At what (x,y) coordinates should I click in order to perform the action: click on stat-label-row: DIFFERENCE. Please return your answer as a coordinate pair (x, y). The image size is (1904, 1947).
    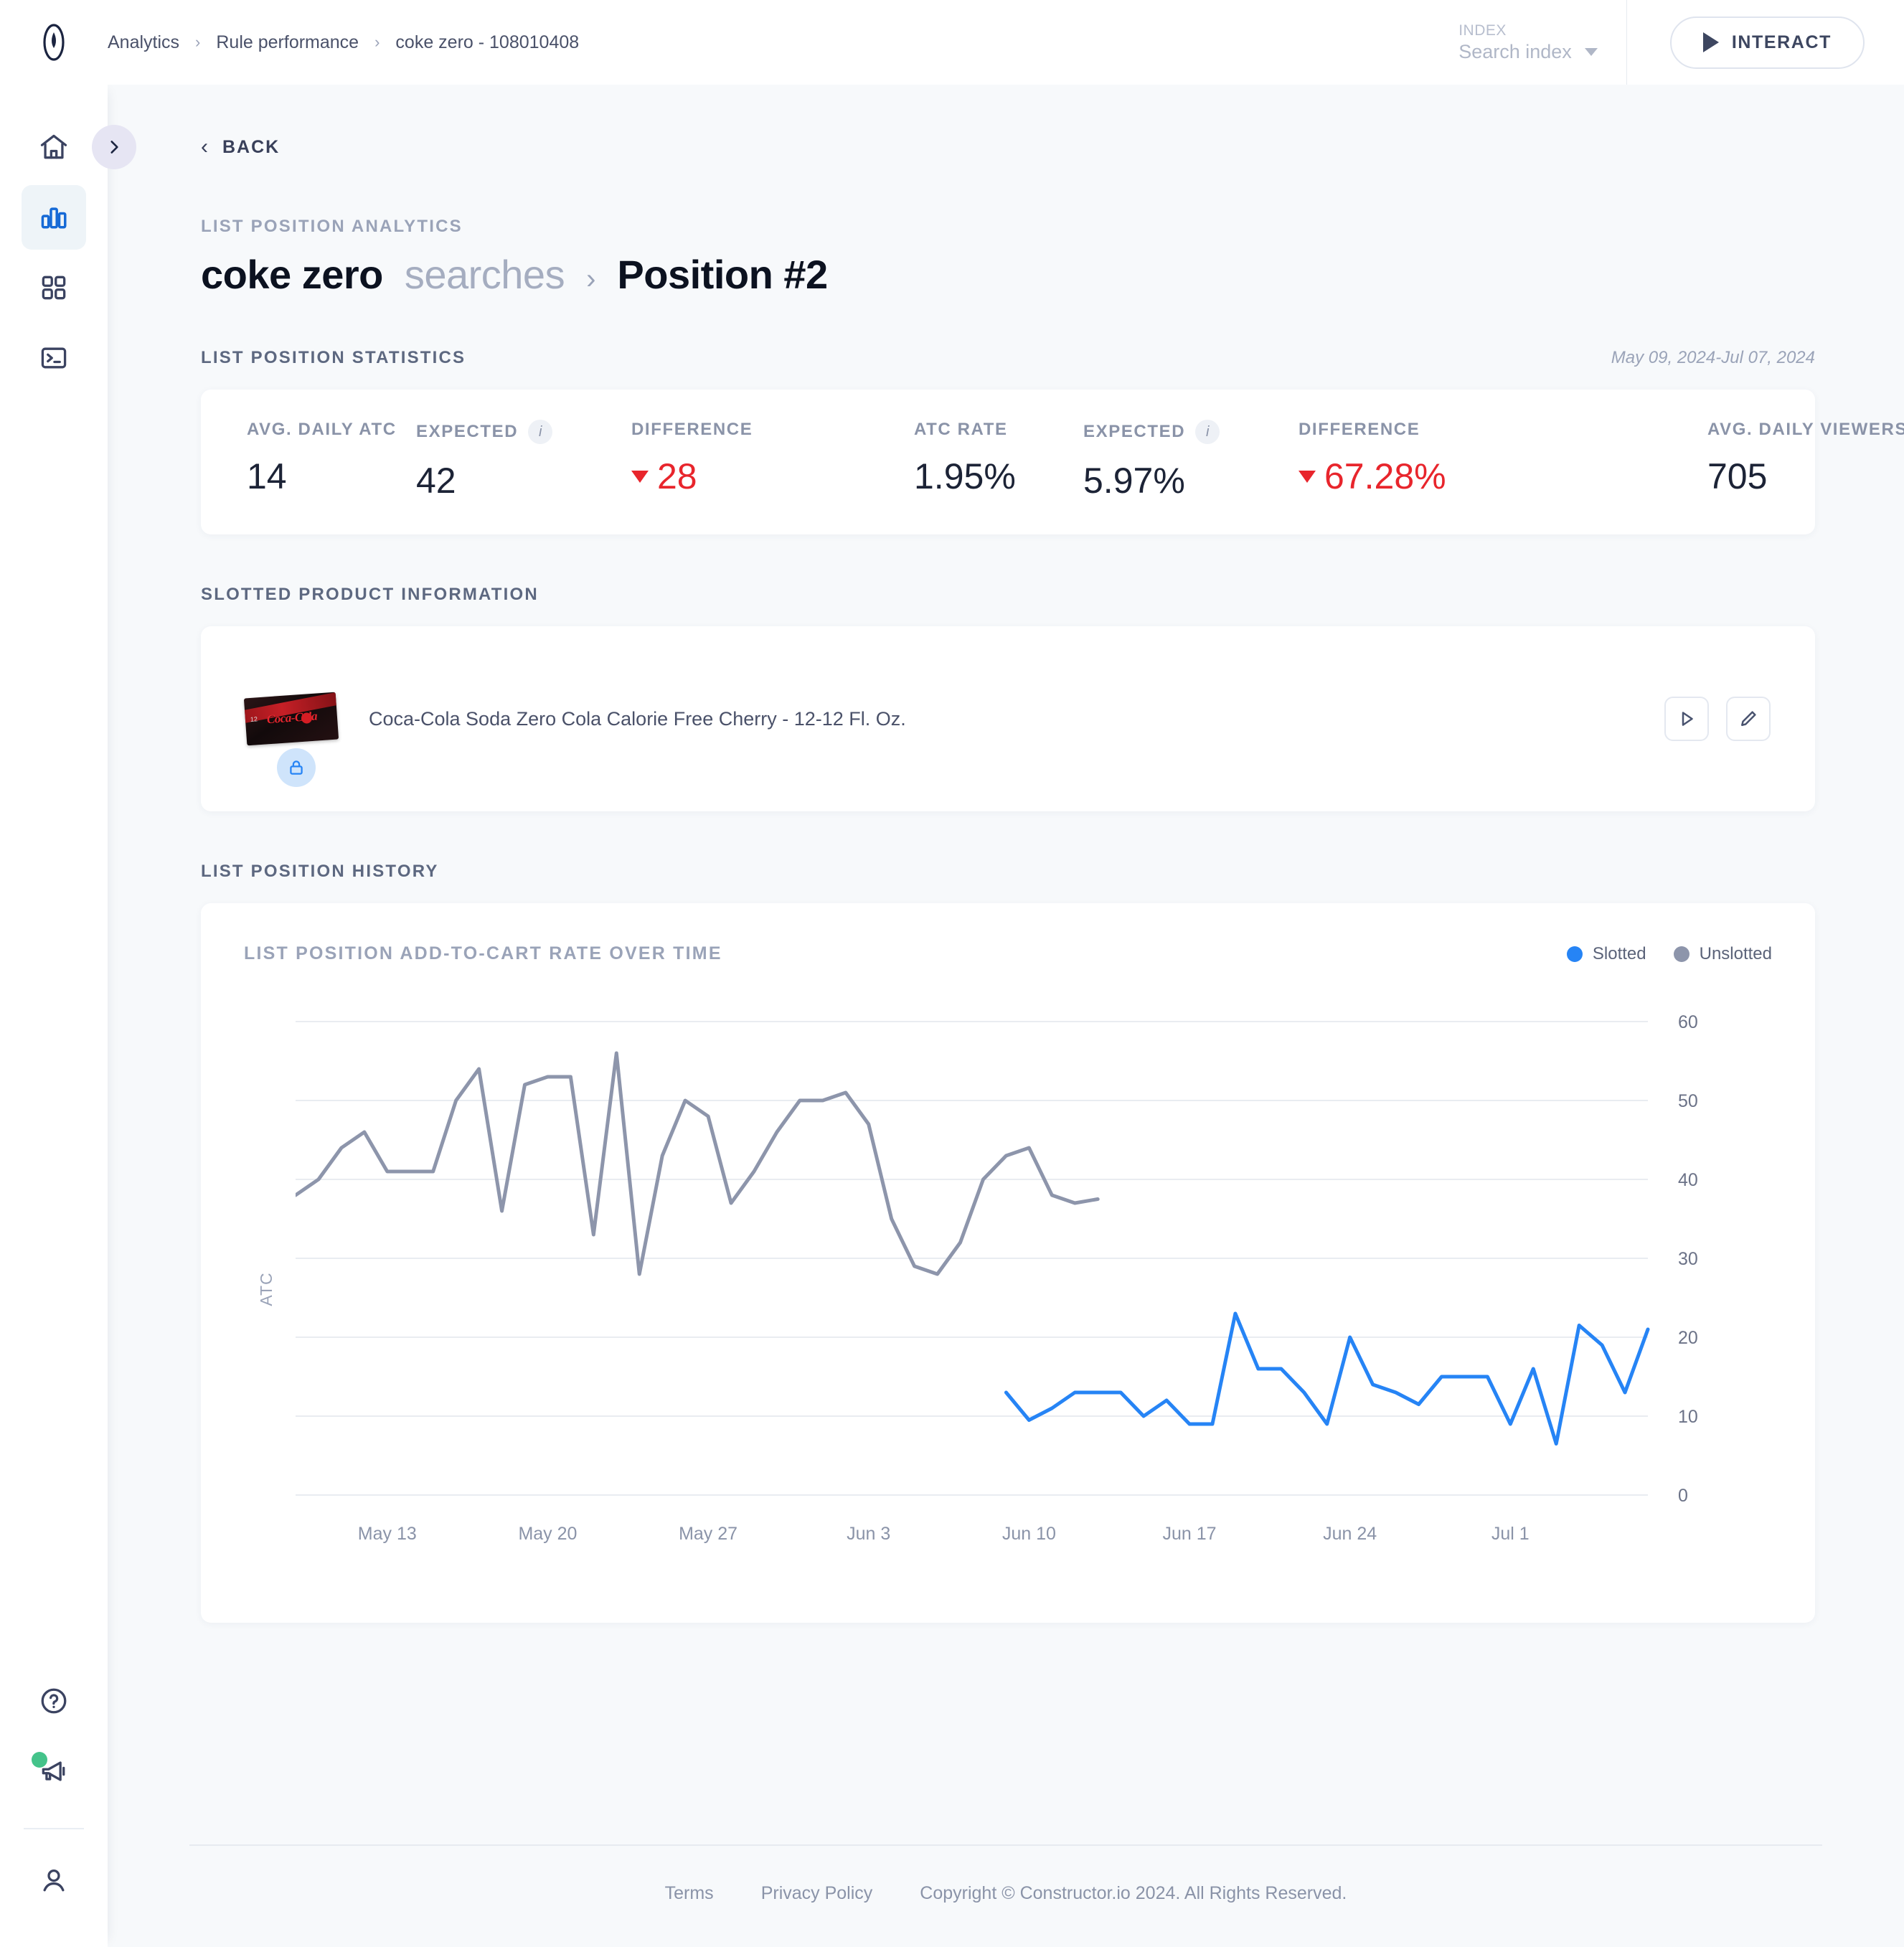
    Looking at the image, I should click on (1420, 430).